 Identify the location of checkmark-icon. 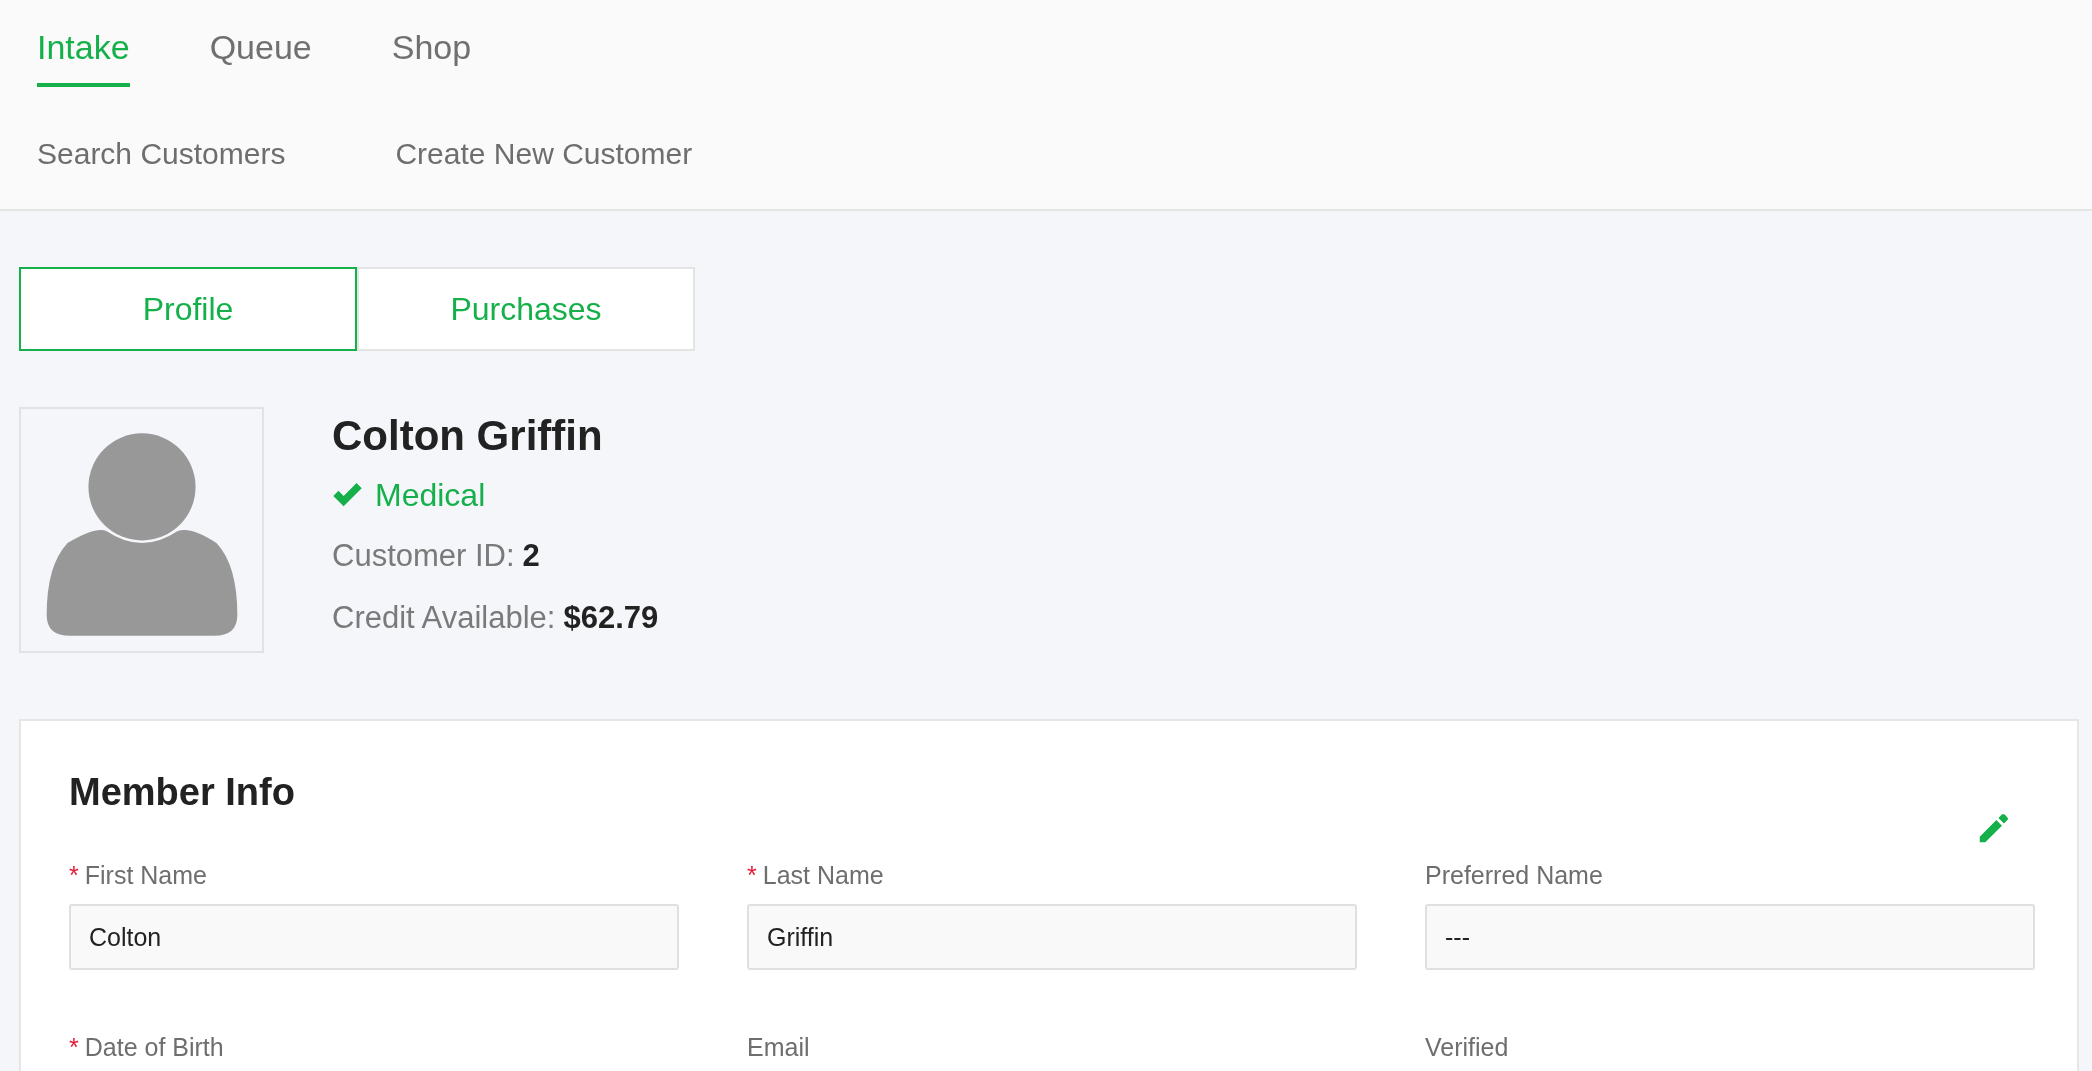
(347, 495).